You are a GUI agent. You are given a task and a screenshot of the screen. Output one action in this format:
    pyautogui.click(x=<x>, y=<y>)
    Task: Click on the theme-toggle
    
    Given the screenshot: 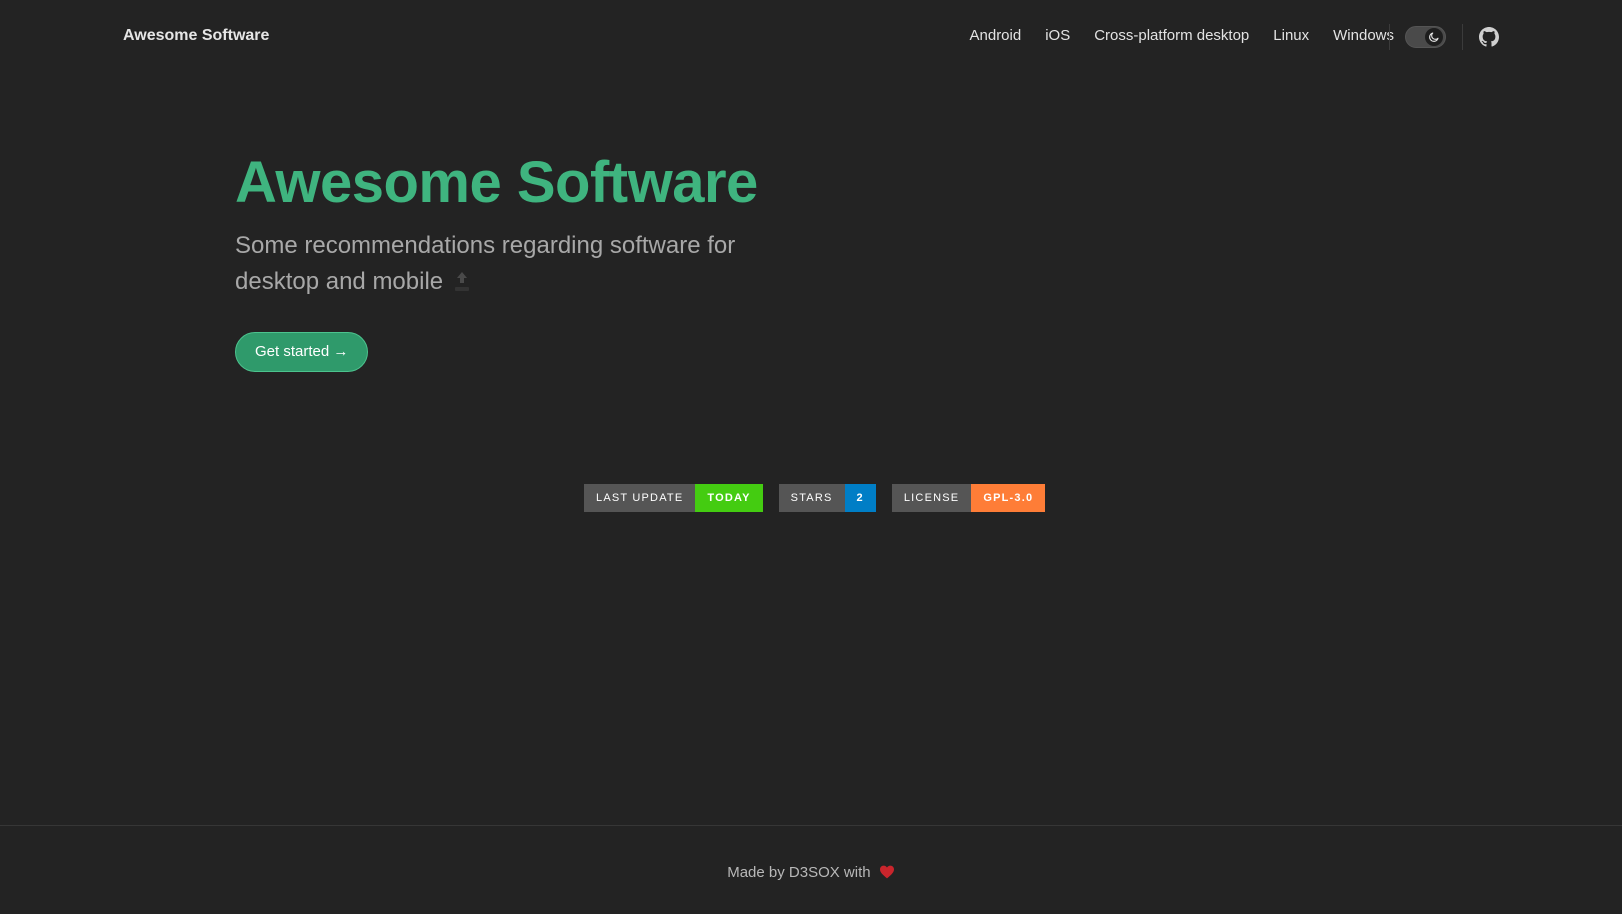 What is the action you would take?
    pyautogui.click(x=1425, y=37)
    